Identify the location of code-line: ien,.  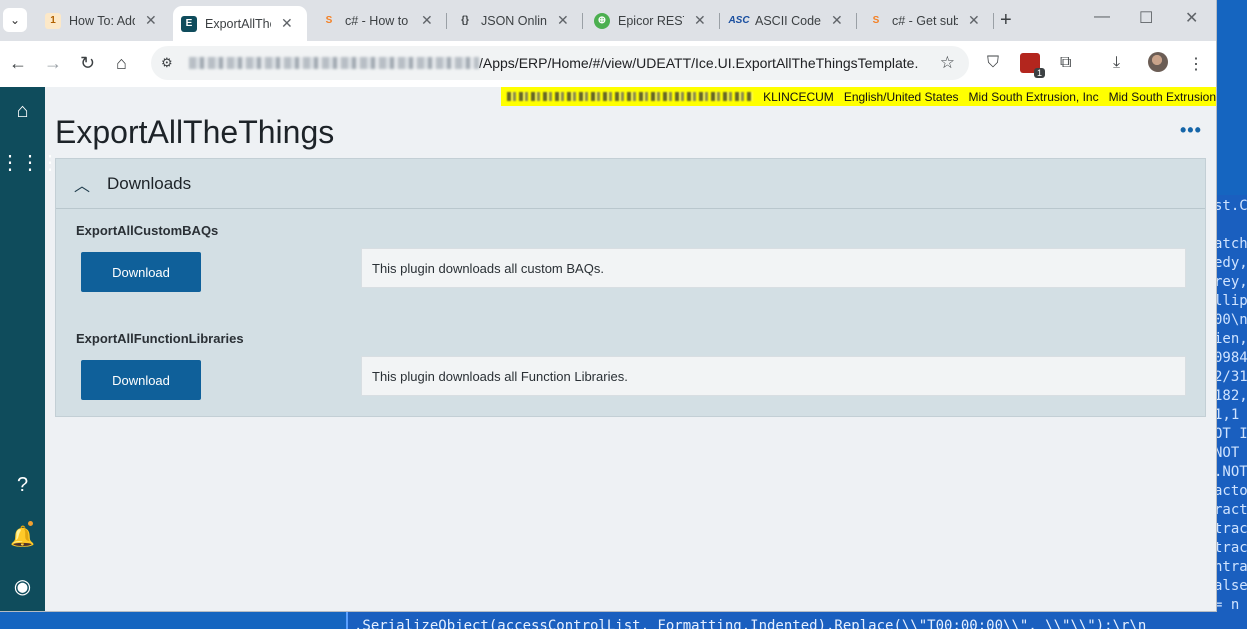
(1230, 339).